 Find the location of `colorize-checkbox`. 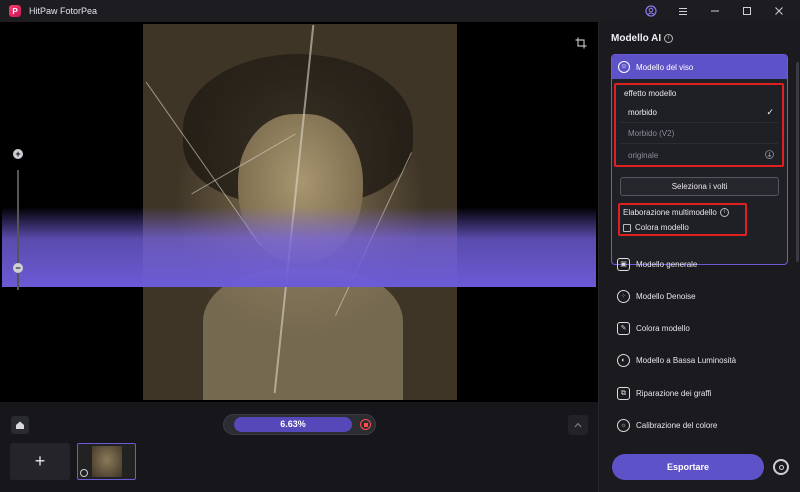

colorize-checkbox is located at coordinates (627, 227).